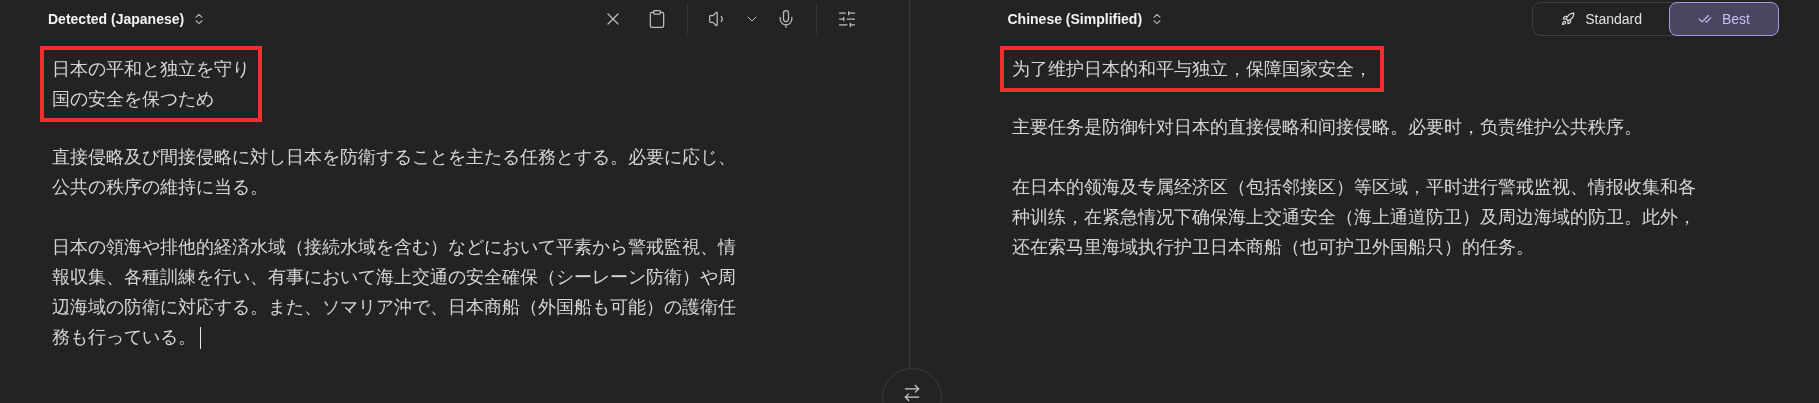 The height and width of the screenshot is (403, 1819). What do you see at coordinates (912, 393) in the screenshot?
I see `swap-arrows-icon` at bounding box center [912, 393].